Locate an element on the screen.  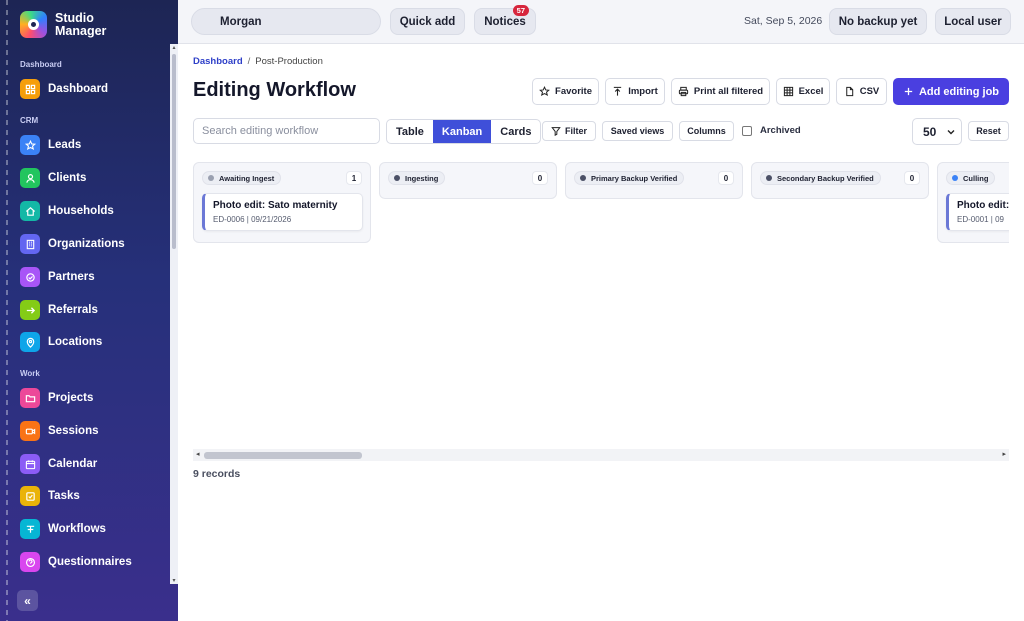
favorite-button: Favorite is located at coordinates (565, 91).